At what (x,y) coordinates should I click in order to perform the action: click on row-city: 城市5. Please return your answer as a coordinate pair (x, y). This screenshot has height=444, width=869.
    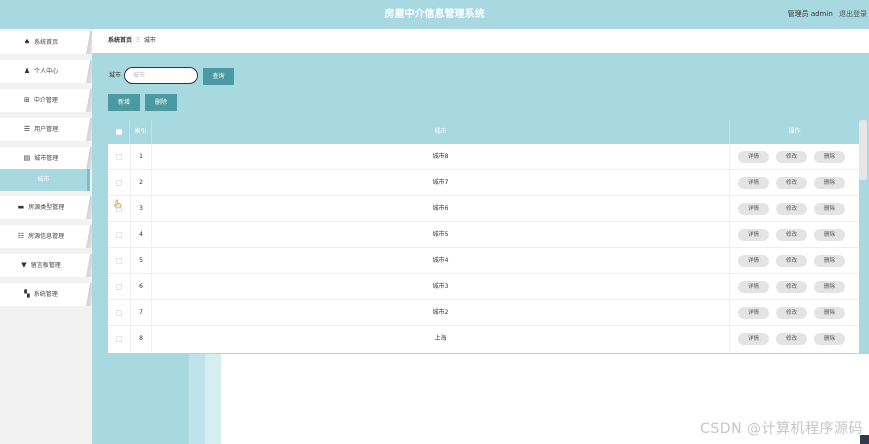
    Looking at the image, I should click on (441, 235).